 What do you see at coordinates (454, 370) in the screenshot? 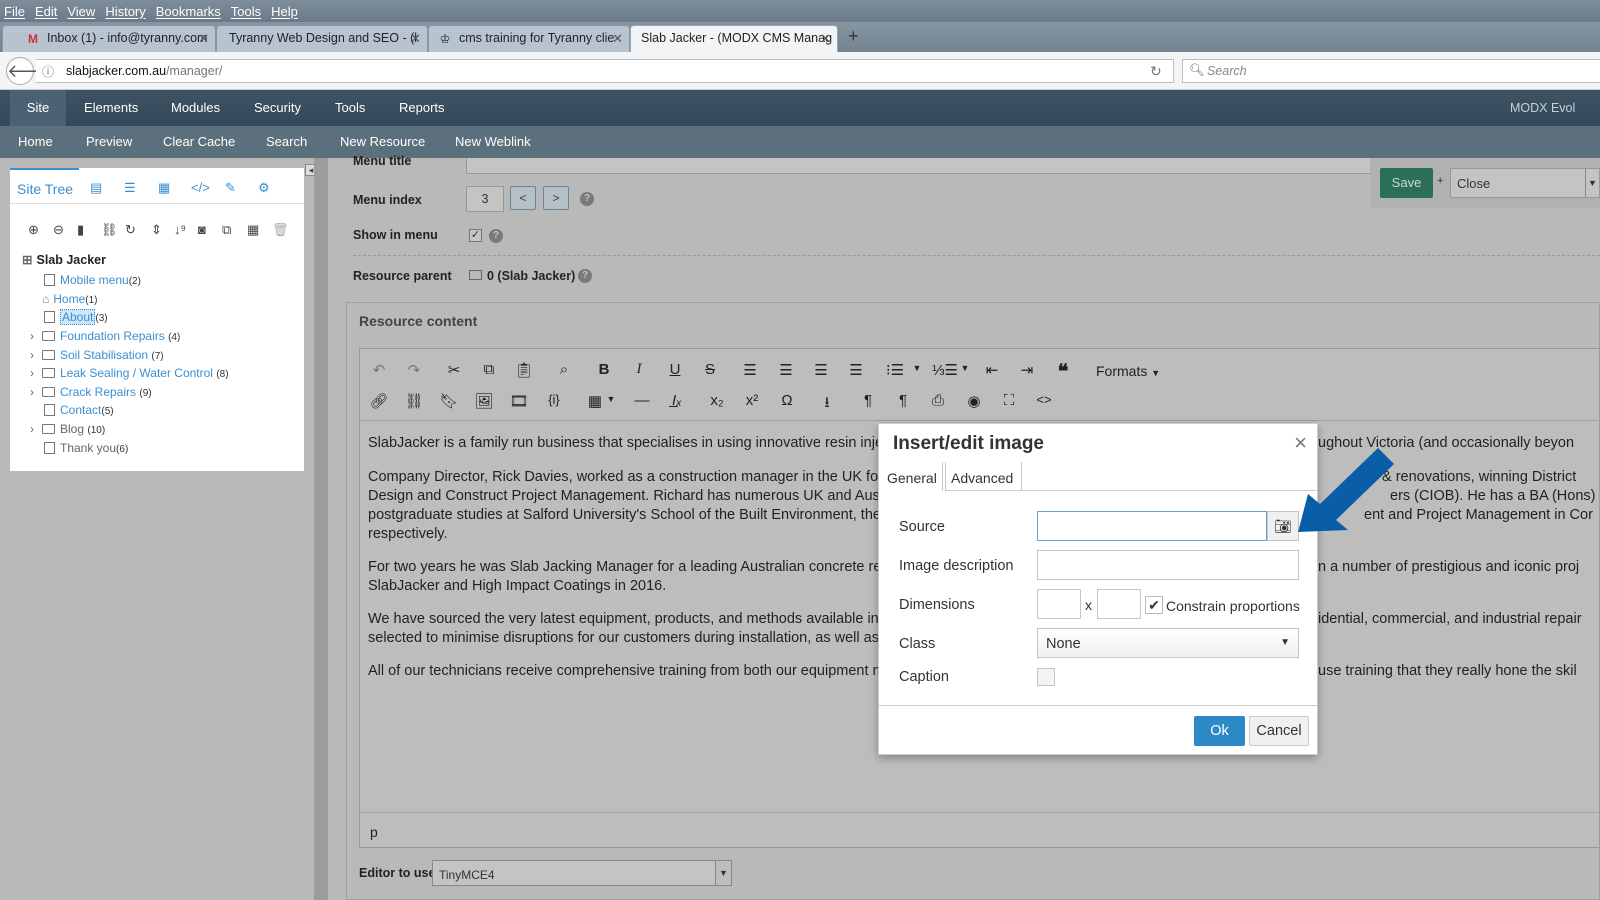
I see `cut-icon: ✂` at bounding box center [454, 370].